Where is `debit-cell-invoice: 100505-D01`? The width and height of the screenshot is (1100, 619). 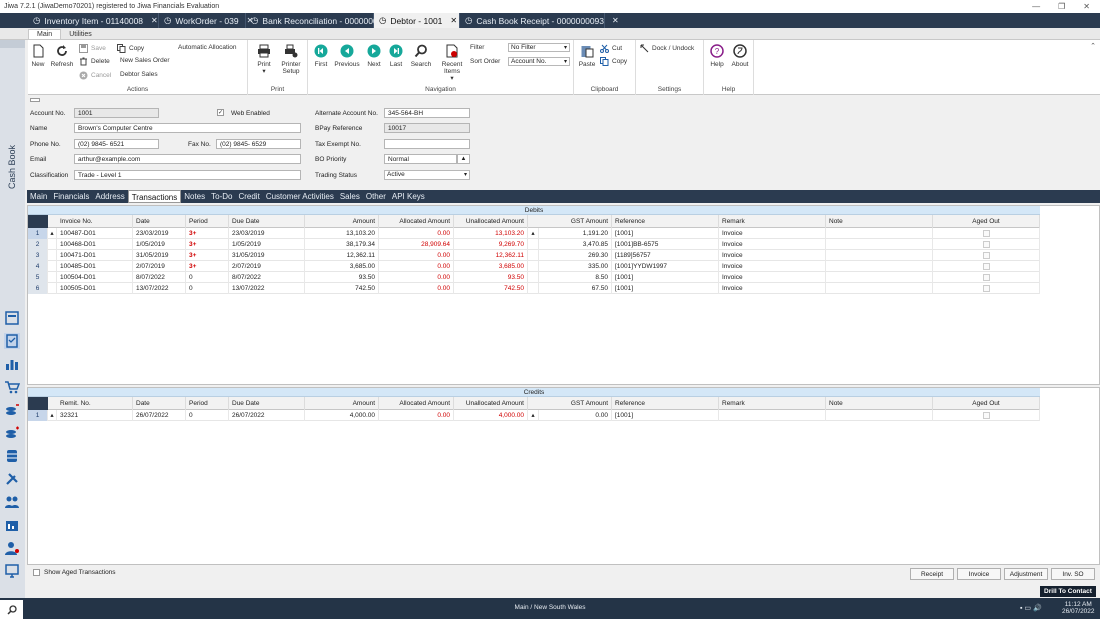
debit-cell-invoice: 100505-D01 is located at coordinates (95, 288).